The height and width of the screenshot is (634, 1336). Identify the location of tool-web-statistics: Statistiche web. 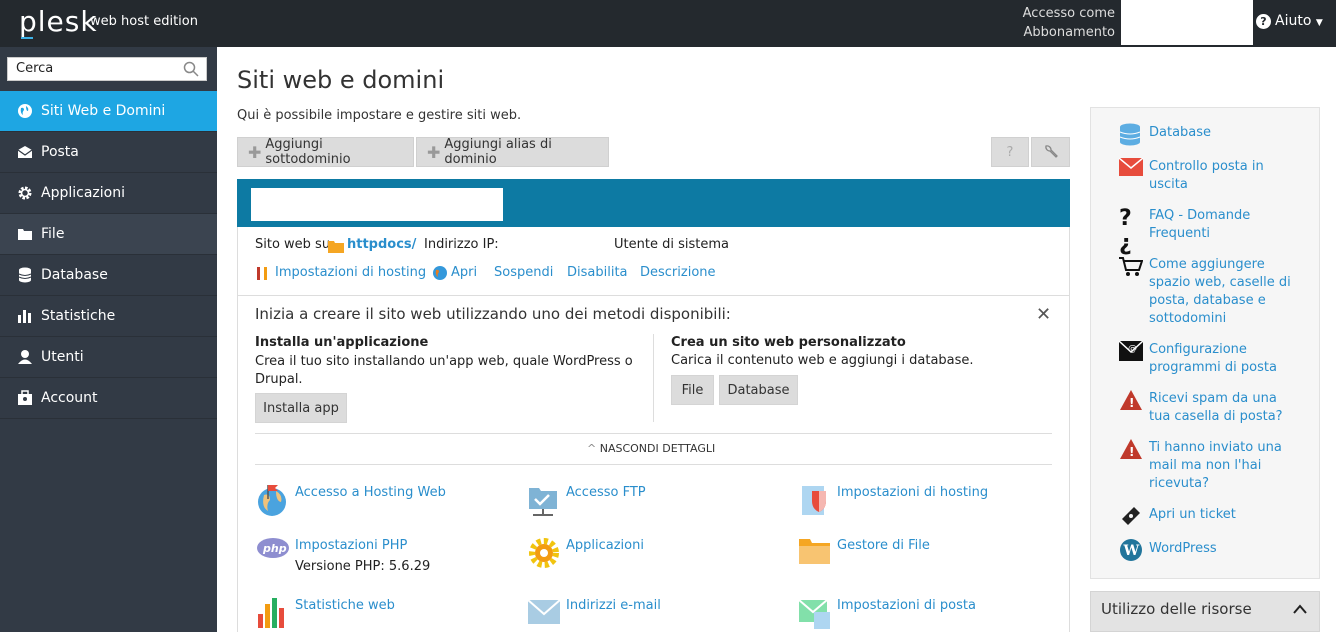
(345, 605).